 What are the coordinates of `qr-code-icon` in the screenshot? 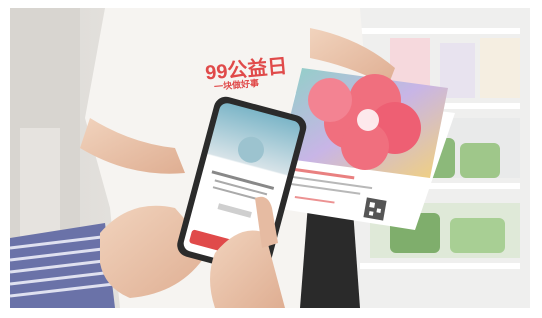 It's located at (375, 209).